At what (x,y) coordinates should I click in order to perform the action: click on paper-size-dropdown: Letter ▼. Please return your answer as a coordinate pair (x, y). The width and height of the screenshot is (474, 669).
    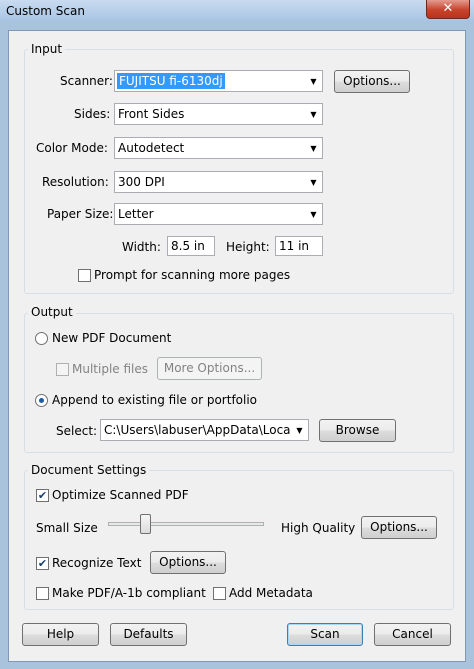
    Looking at the image, I should click on (218, 214).